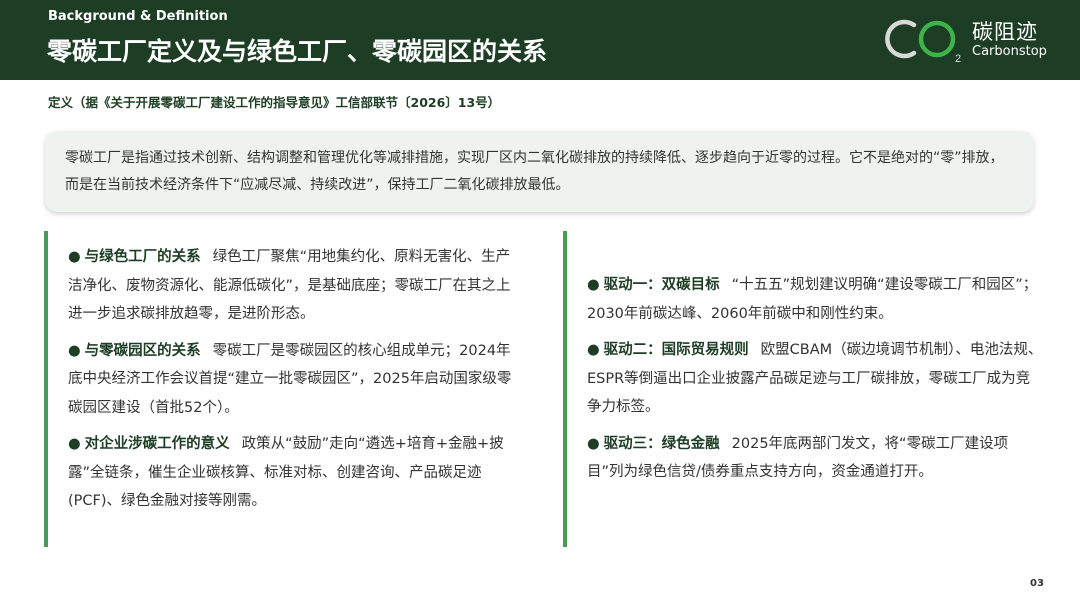 The image size is (1080, 608). I want to click on co2-logo-mark-icon: 2, so click(923, 42).